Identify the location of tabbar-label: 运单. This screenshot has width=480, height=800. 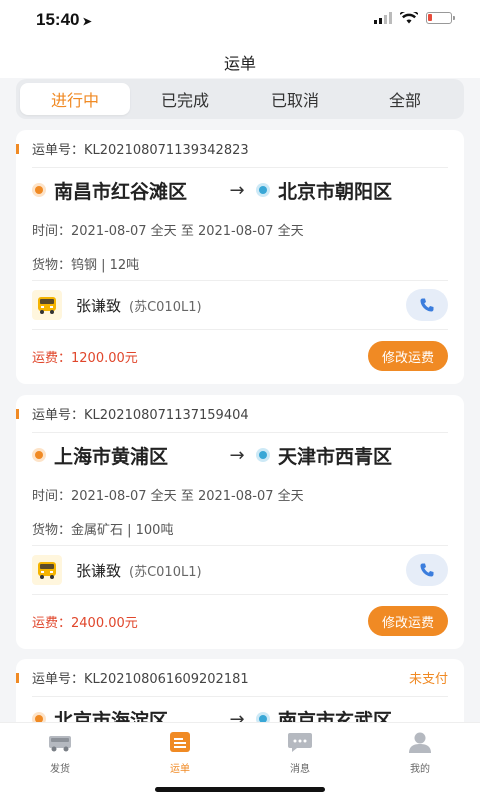
(180, 769).